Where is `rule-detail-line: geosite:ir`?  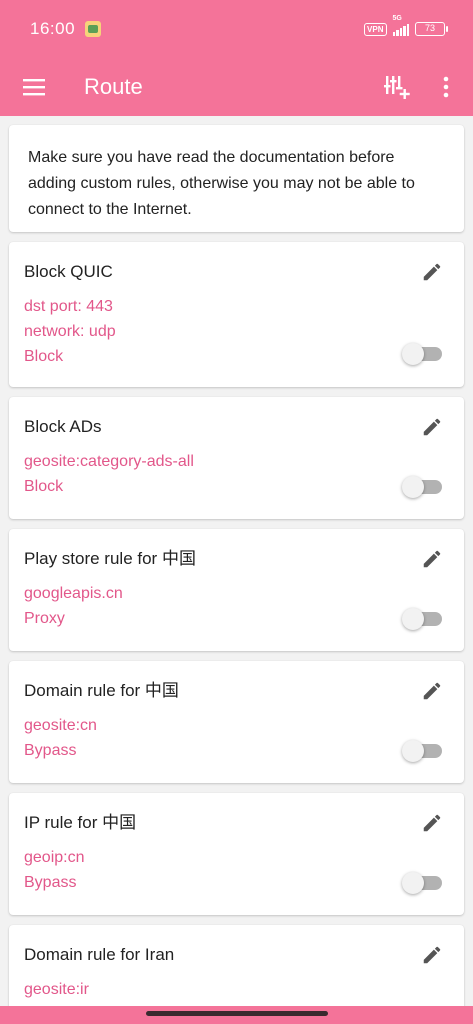 rule-detail-line: geosite:ir is located at coordinates (56, 989).